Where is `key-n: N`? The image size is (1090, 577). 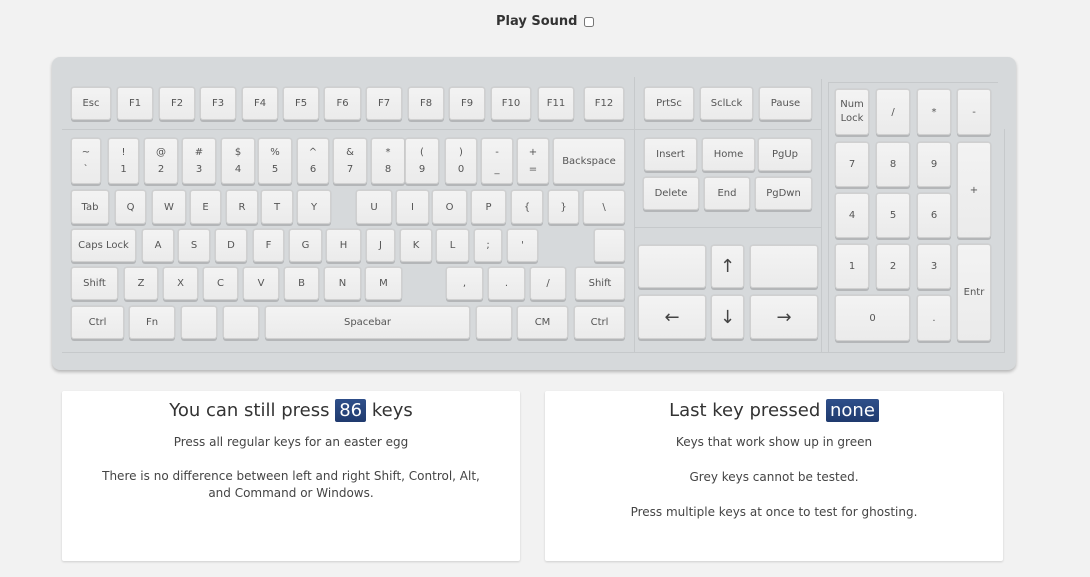 key-n: N is located at coordinates (342, 283).